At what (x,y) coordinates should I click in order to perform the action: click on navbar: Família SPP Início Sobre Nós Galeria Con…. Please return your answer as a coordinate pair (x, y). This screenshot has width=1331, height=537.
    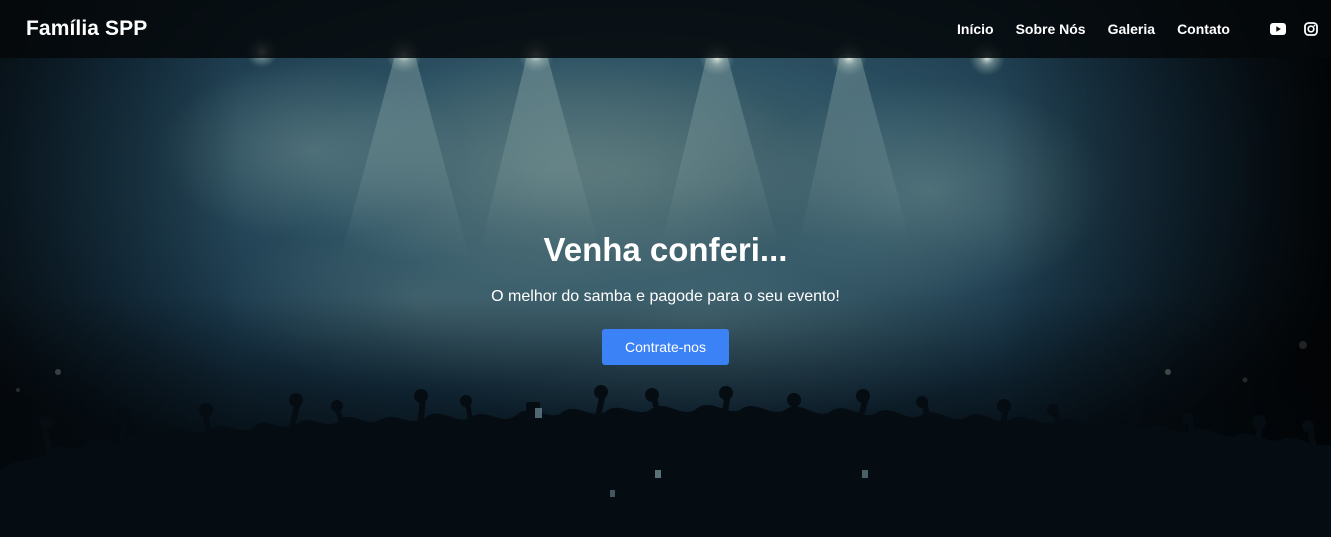
    Looking at the image, I should click on (665, 29).